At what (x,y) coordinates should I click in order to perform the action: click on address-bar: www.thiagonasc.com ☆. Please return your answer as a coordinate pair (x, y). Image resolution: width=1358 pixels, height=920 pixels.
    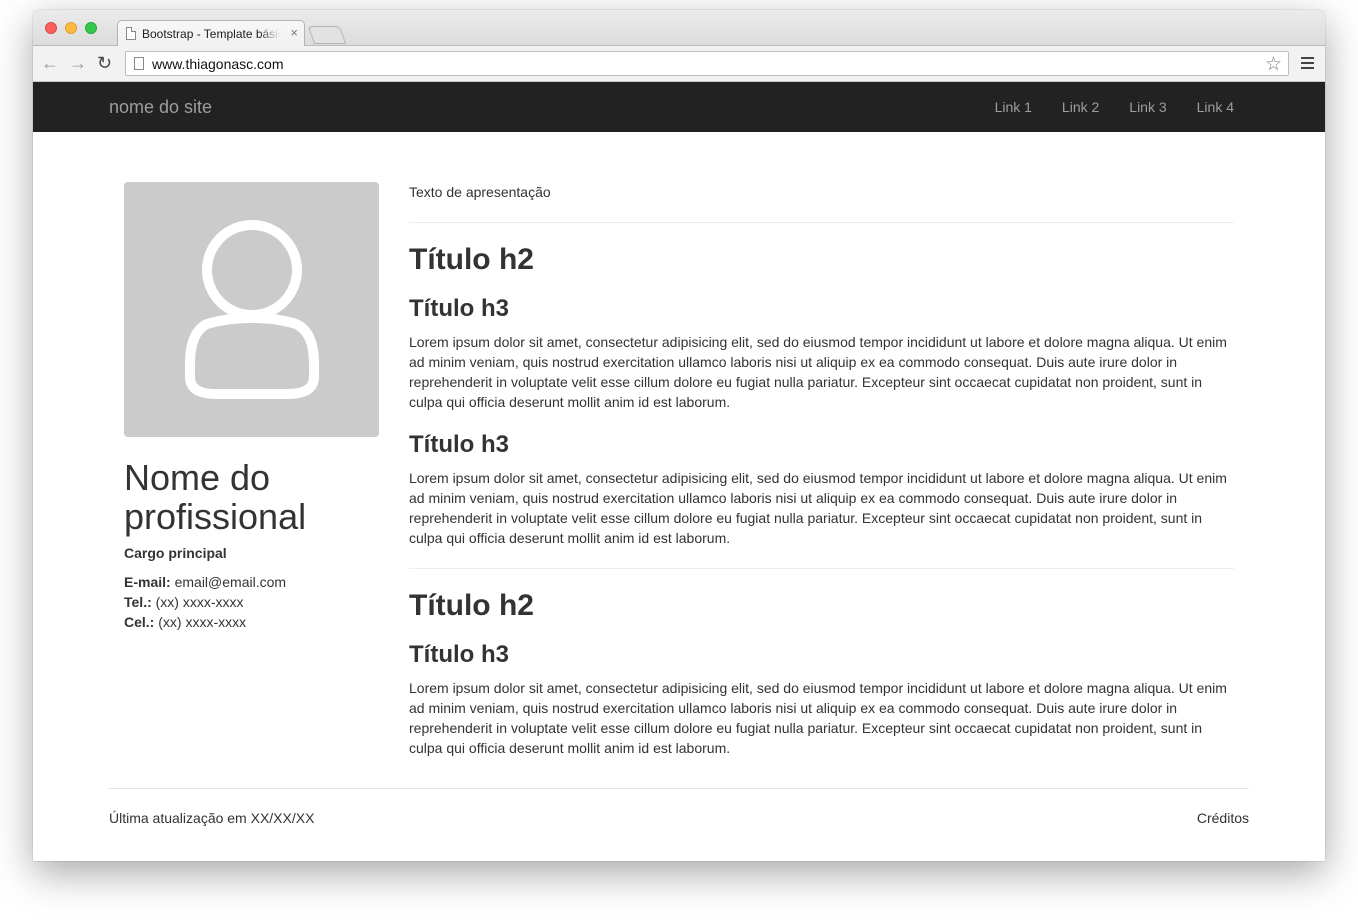
    Looking at the image, I should click on (707, 63).